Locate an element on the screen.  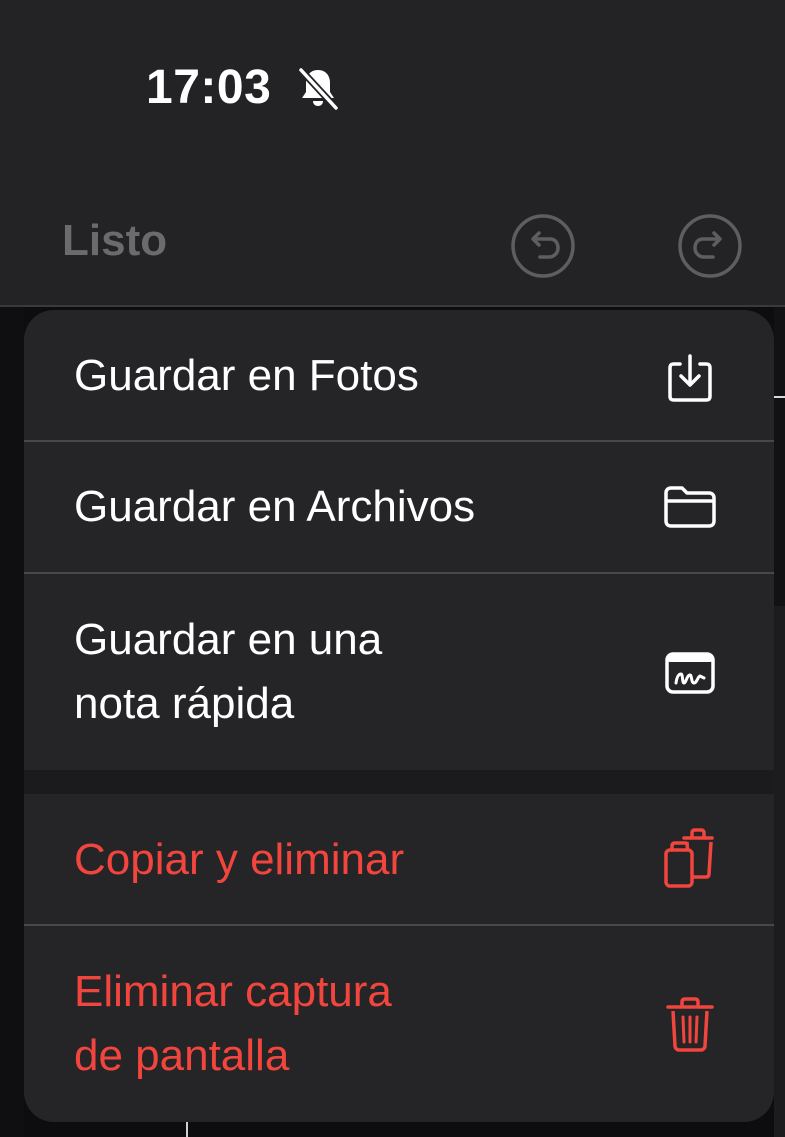
menu-item-save-to-photos: Guardar en Fotos is located at coordinates (399, 375).